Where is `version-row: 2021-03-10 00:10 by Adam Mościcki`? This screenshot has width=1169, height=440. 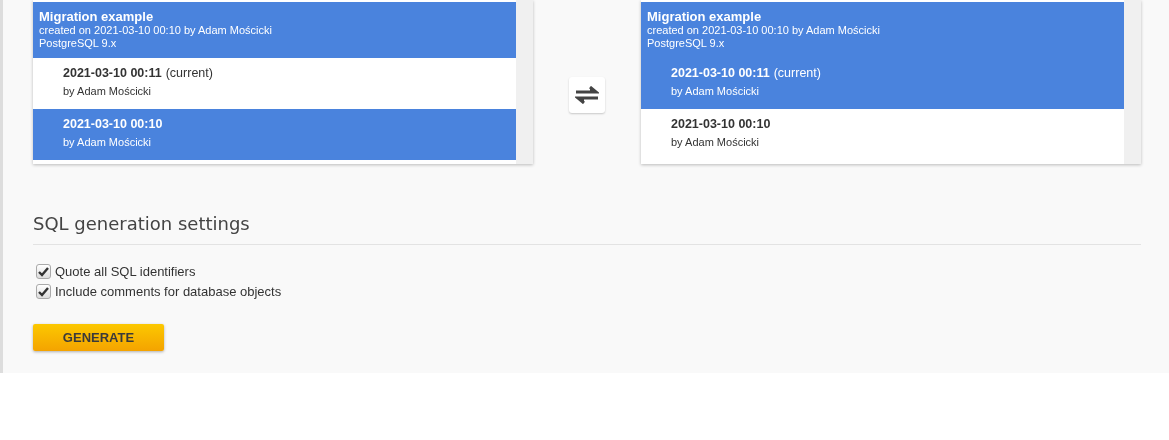 version-row: 2021-03-10 00:10 by Adam Mościcki is located at coordinates (274, 134).